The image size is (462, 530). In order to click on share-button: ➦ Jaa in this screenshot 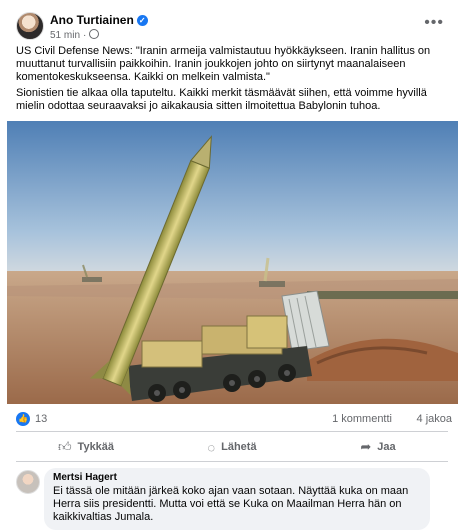, I will do `click(378, 447)`.